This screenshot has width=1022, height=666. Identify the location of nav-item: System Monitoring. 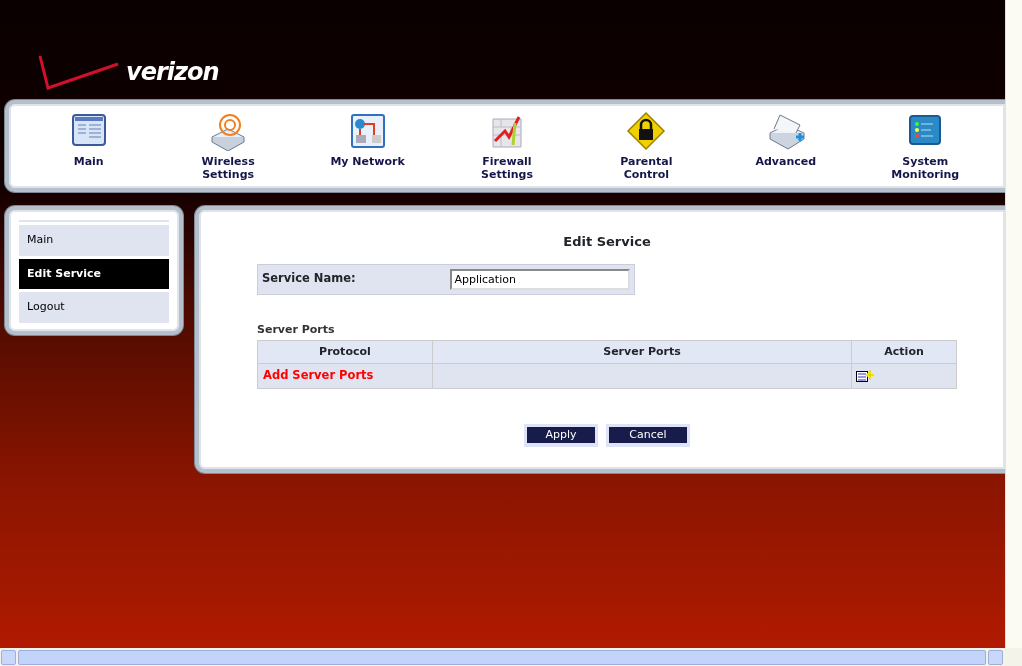
(925, 146).